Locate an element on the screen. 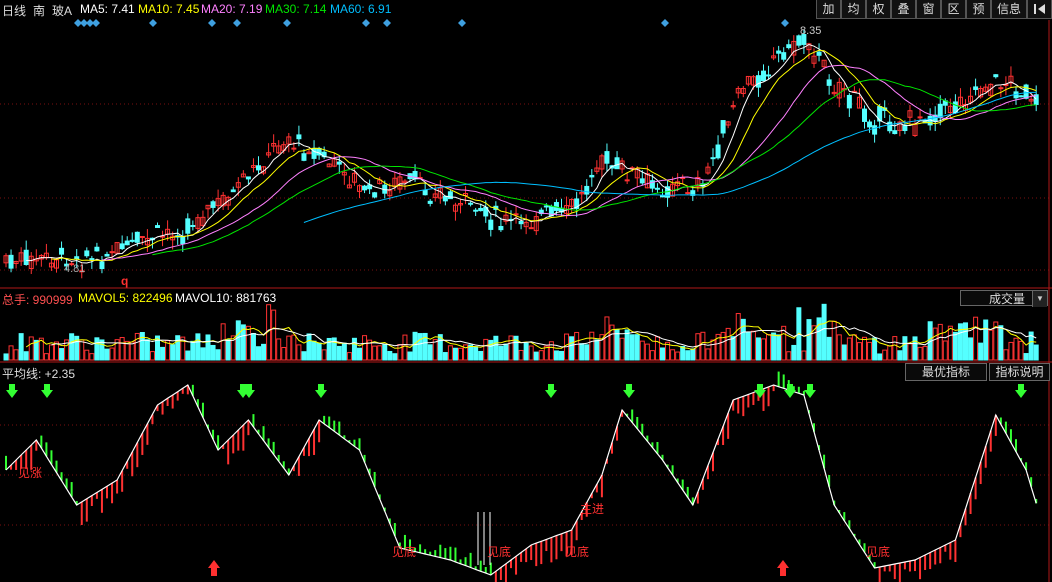 This screenshot has width=1052, height=582. low-price-label: 4.81 is located at coordinates (75, 269).